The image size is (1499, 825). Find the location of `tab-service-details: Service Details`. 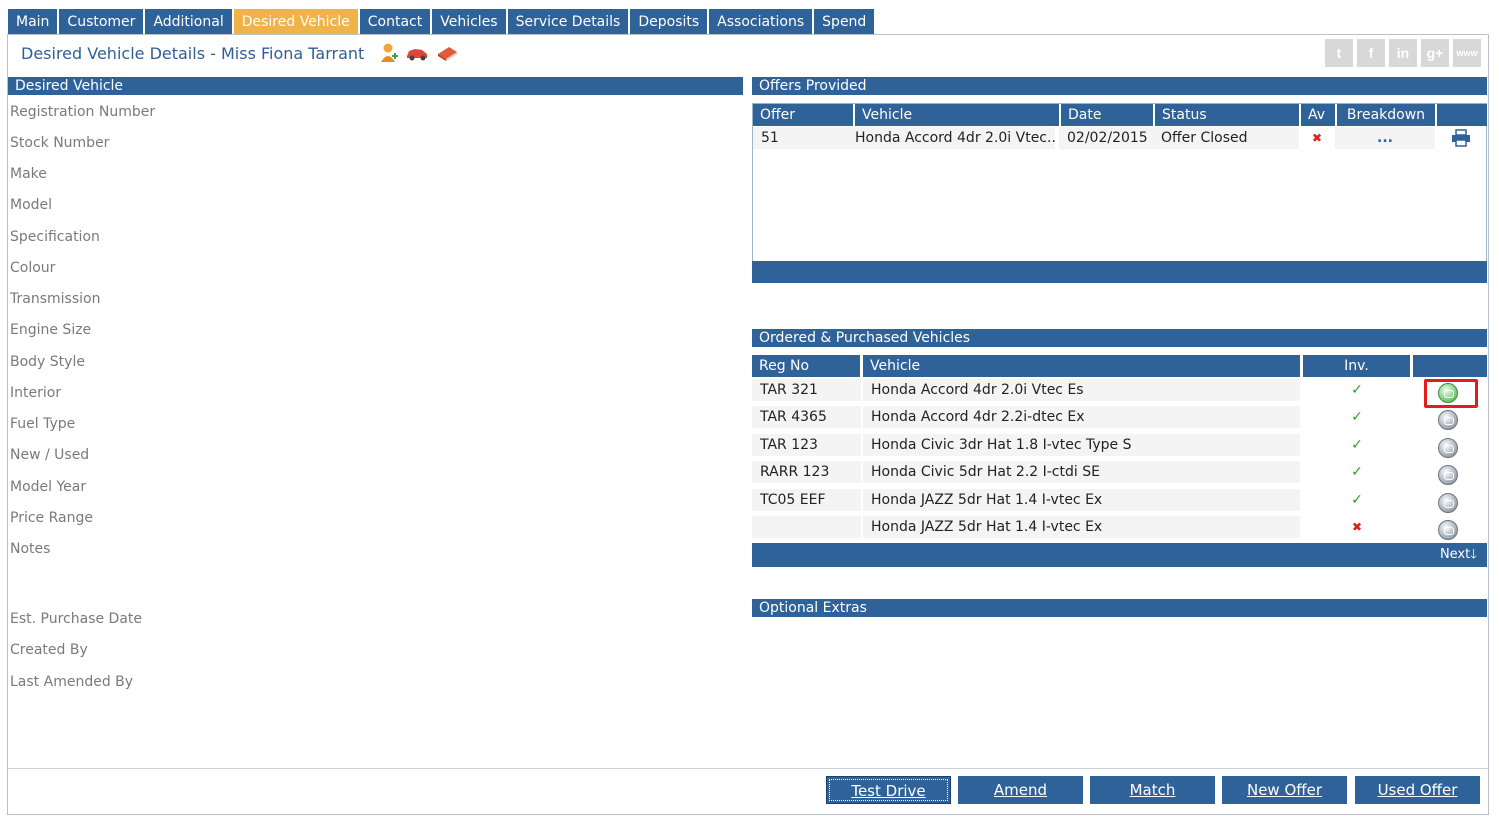

tab-service-details: Service Details is located at coordinates (568, 22).